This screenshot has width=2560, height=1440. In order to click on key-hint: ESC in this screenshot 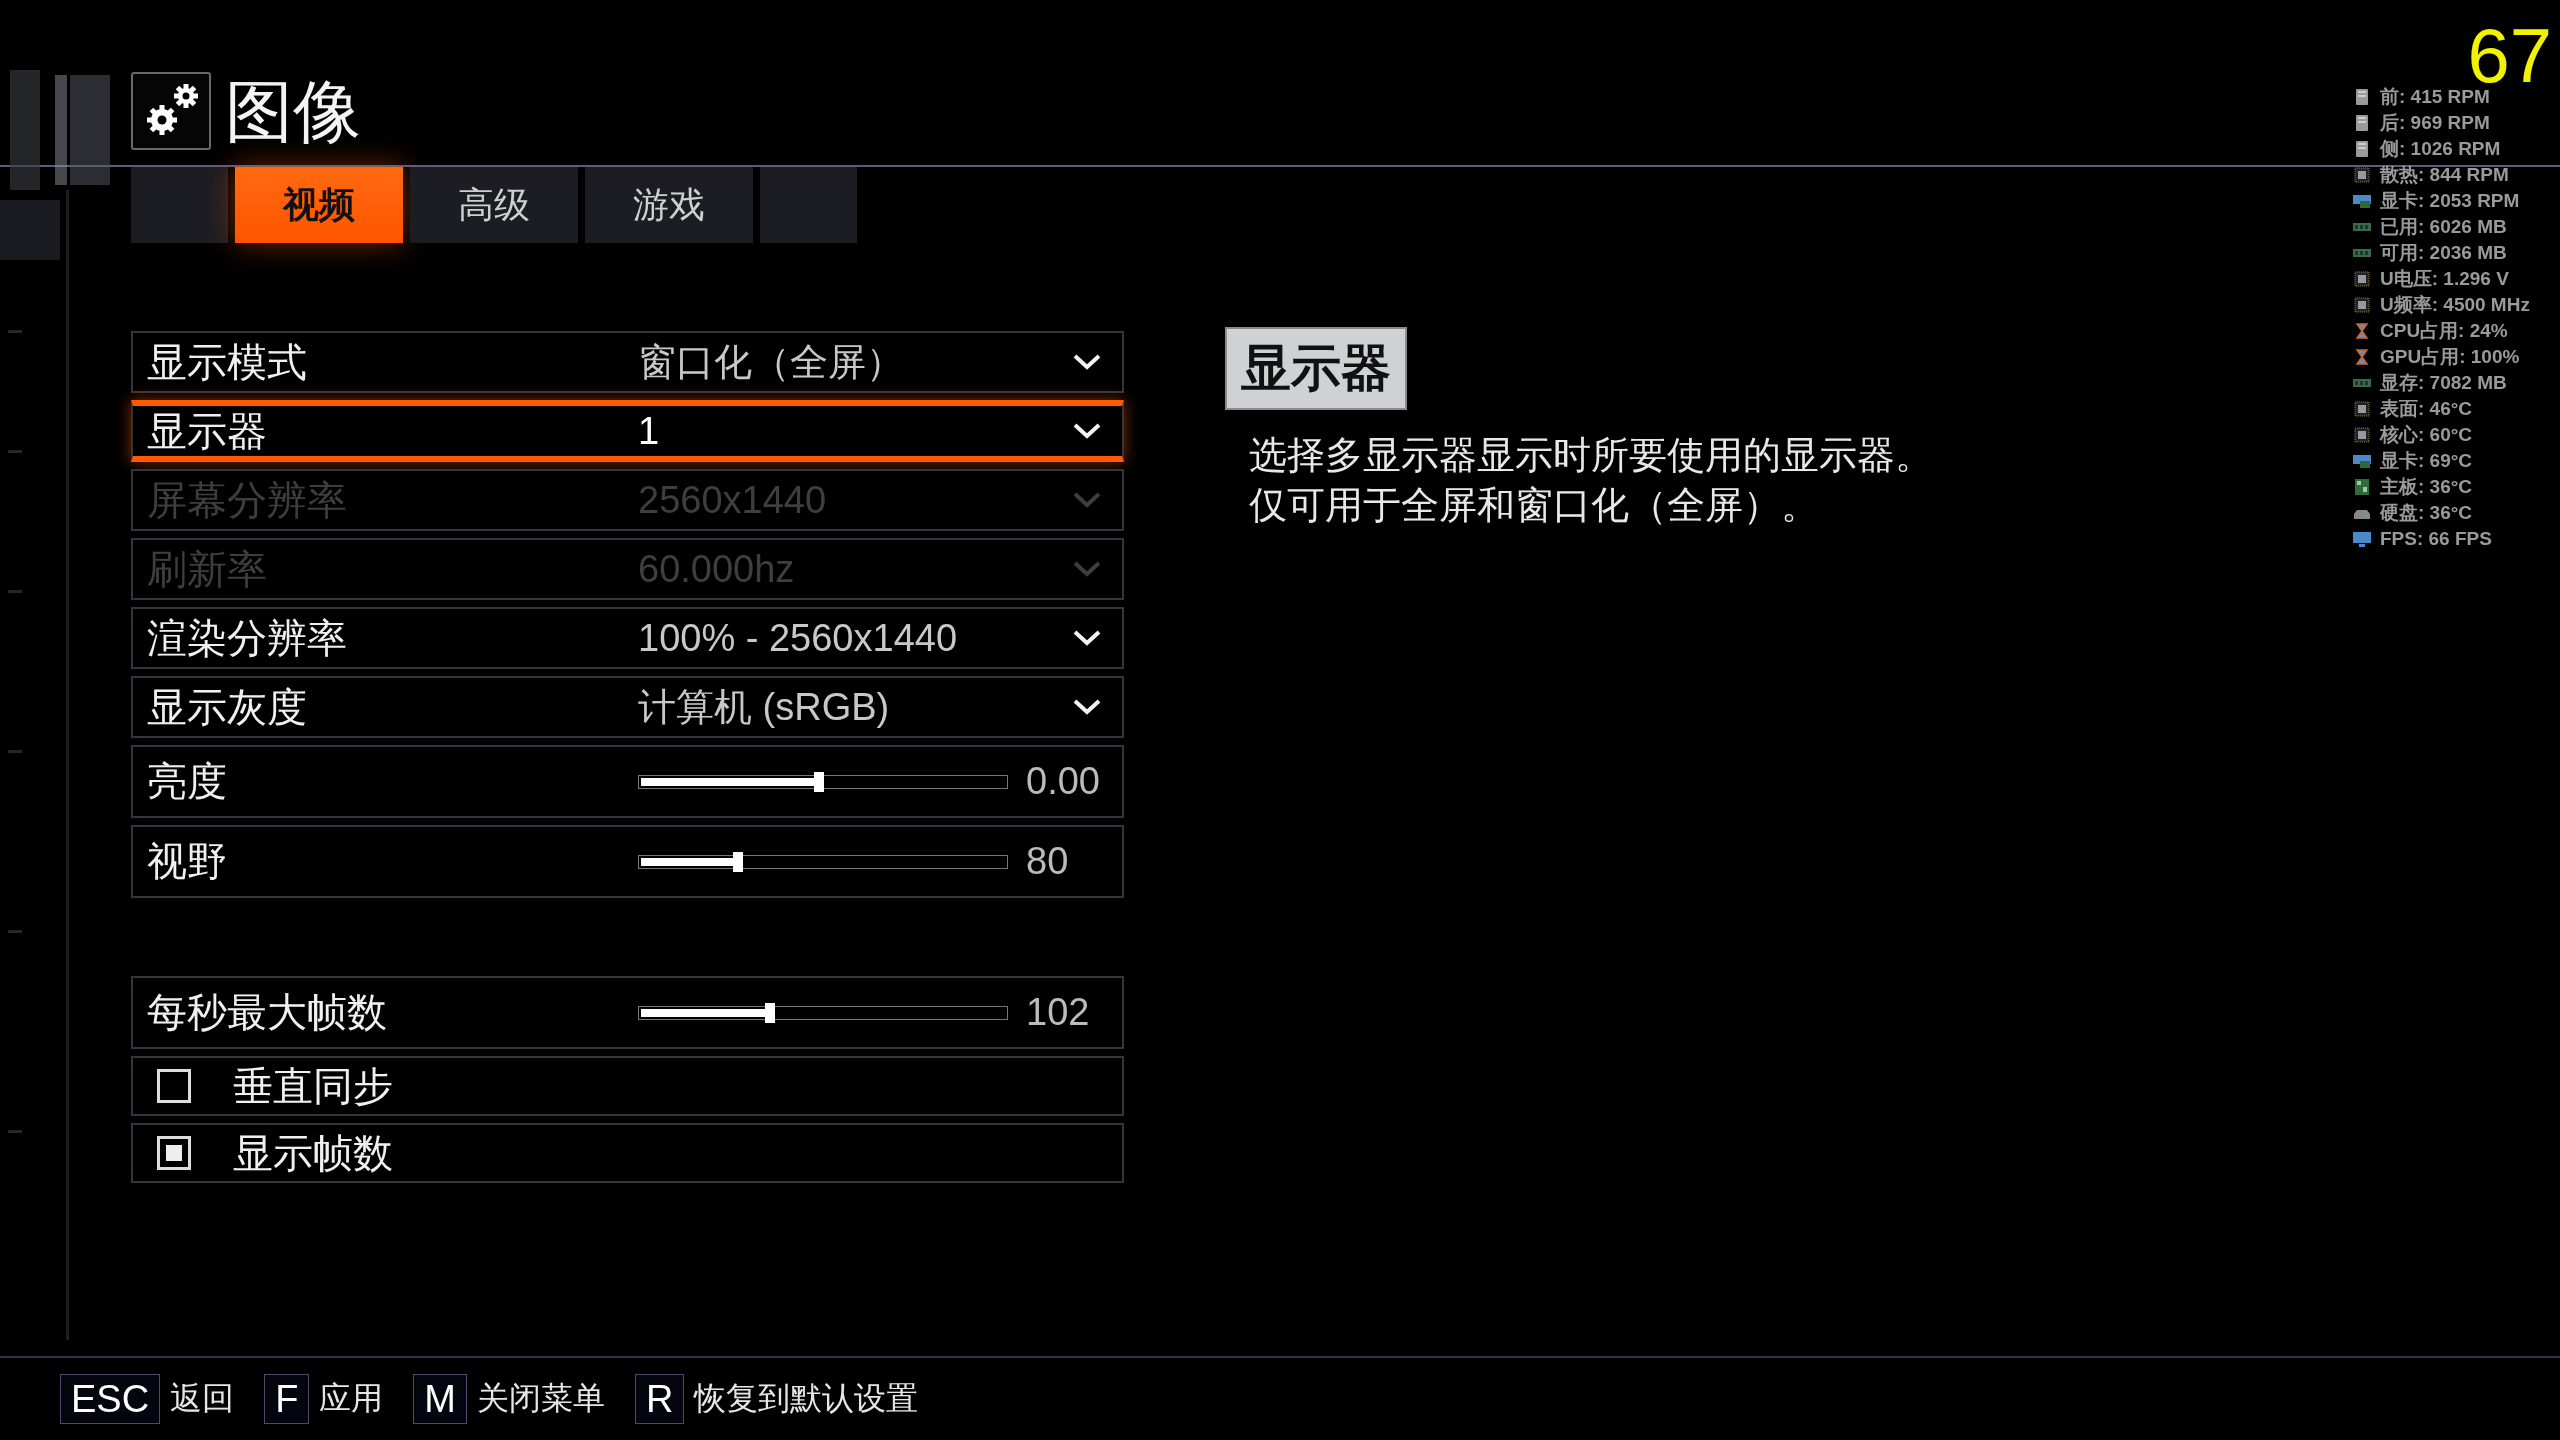, I will do `click(110, 1399)`.